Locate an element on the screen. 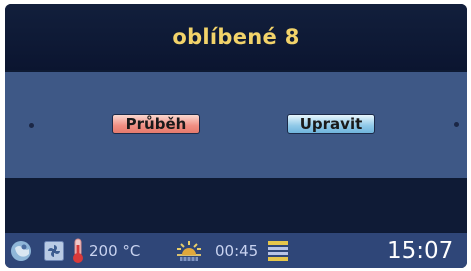 Image resolution: width=471 pixels, height=271 pixels. status-bar: 200 °C 00:45 15:07 is located at coordinates (236, 250).